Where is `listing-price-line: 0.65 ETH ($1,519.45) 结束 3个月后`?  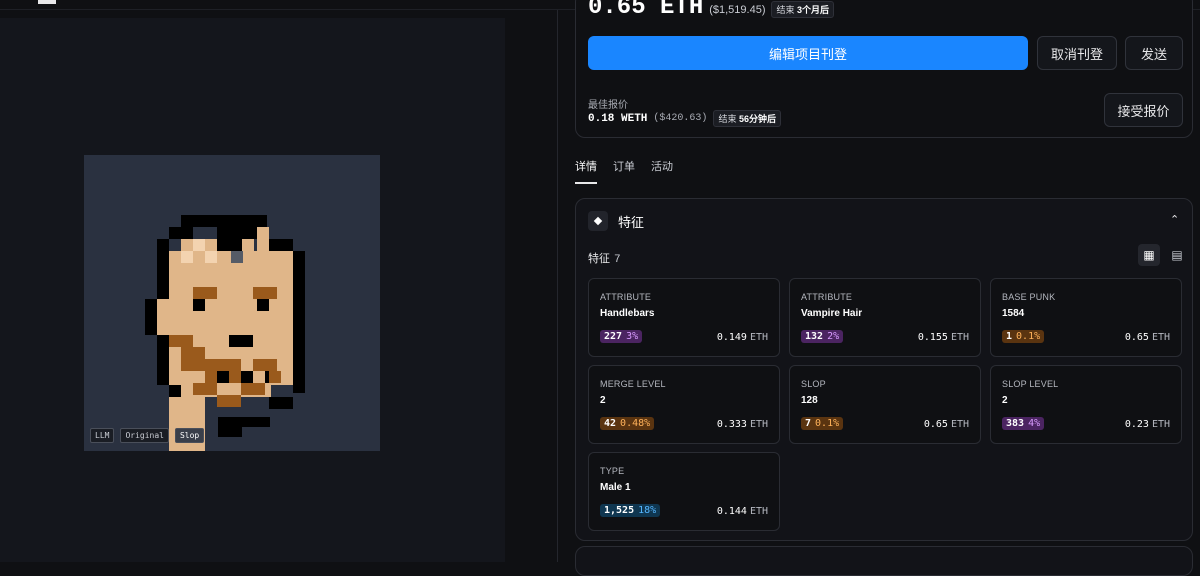
listing-price-line: 0.65 ETH ($1,519.45) 结束 3个月后 is located at coordinates (711, 10).